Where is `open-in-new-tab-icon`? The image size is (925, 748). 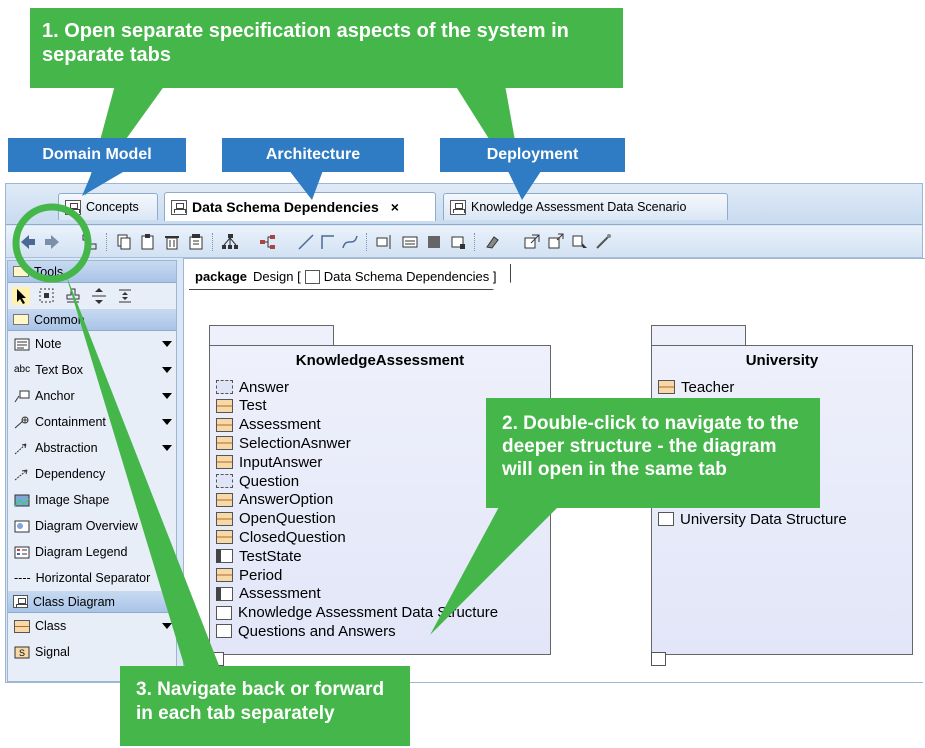 open-in-new-tab-icon is located at coordinates (532, 242).